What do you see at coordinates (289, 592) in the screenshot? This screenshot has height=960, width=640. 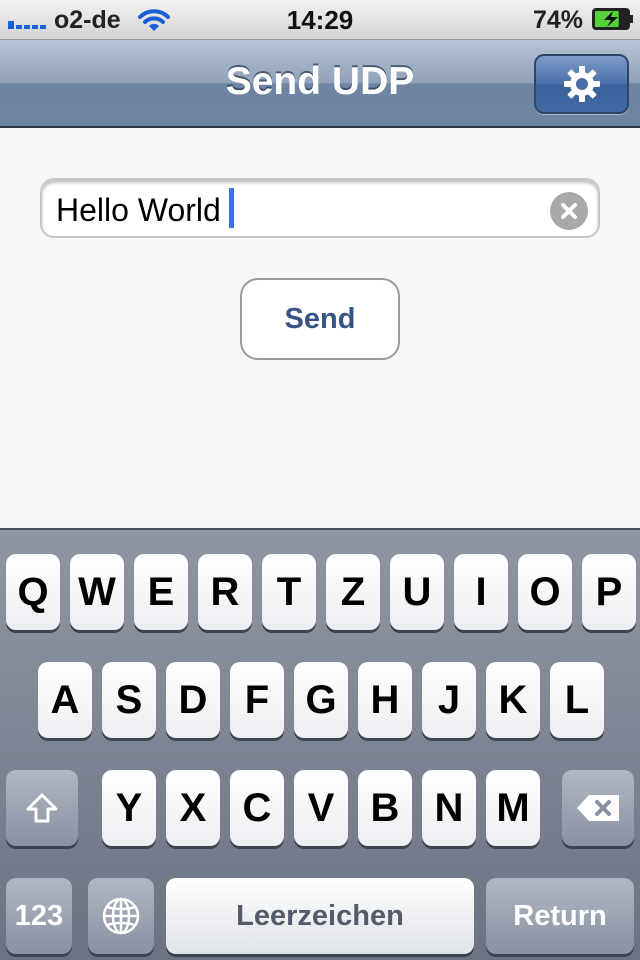 I see `key-t: T` at bounding box center [289, 592].